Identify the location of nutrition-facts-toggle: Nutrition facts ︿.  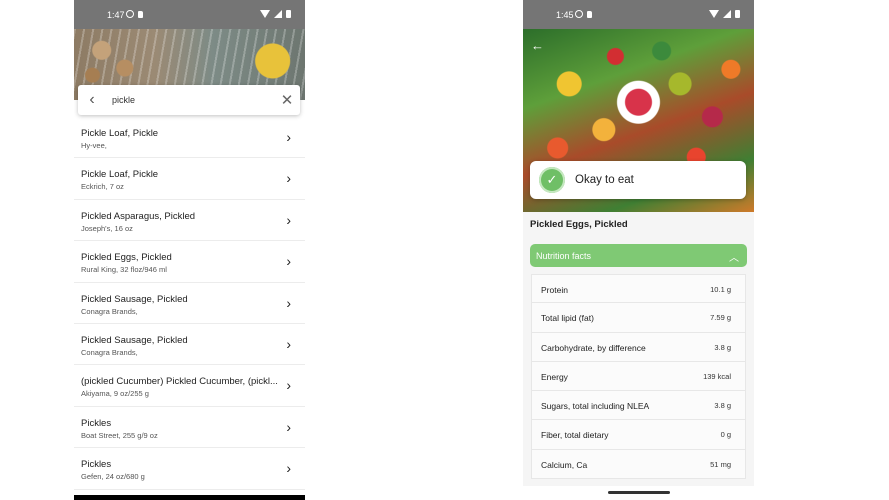
(638, 255).